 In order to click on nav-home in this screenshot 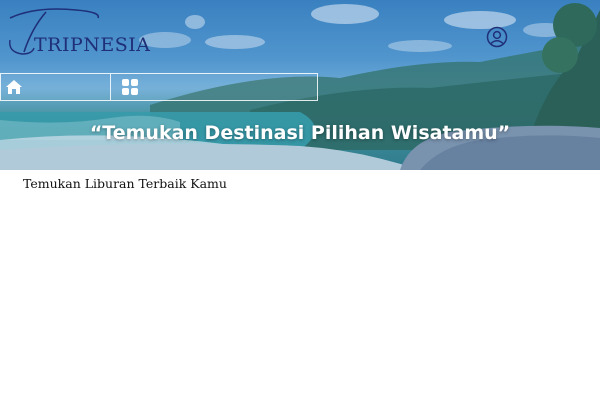, I will do `click(56, 87)`.